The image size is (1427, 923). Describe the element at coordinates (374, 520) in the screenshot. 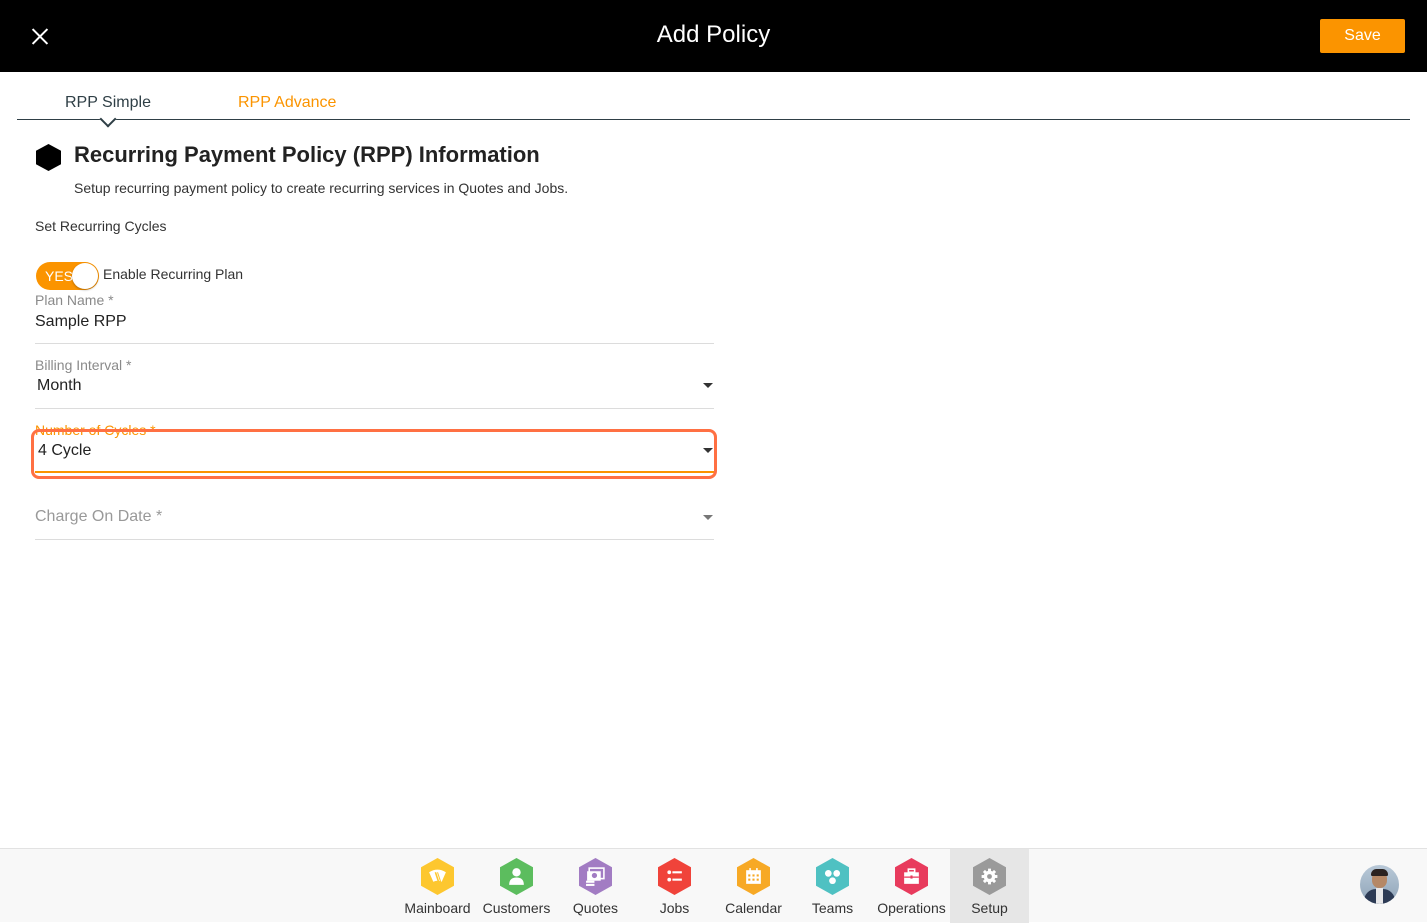

I see `charge-on-date-select: Charge On Date *` at that location.